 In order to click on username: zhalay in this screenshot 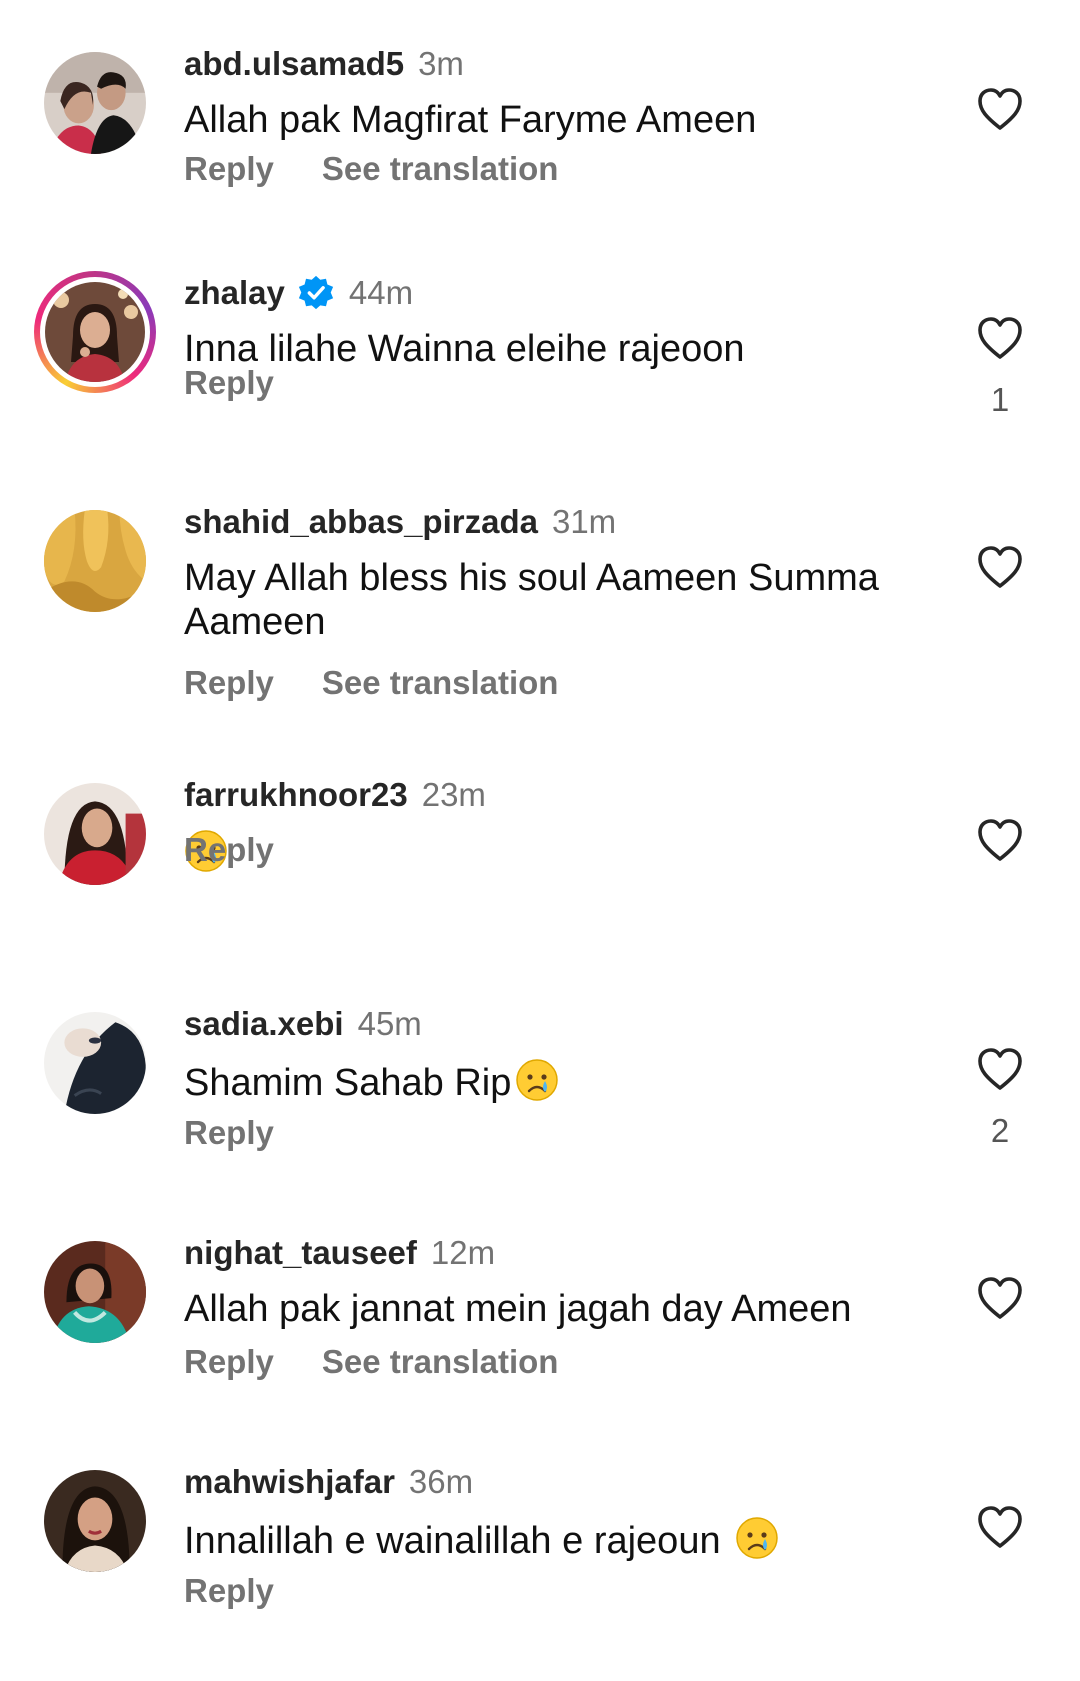, I will do `click(234, 293)`.